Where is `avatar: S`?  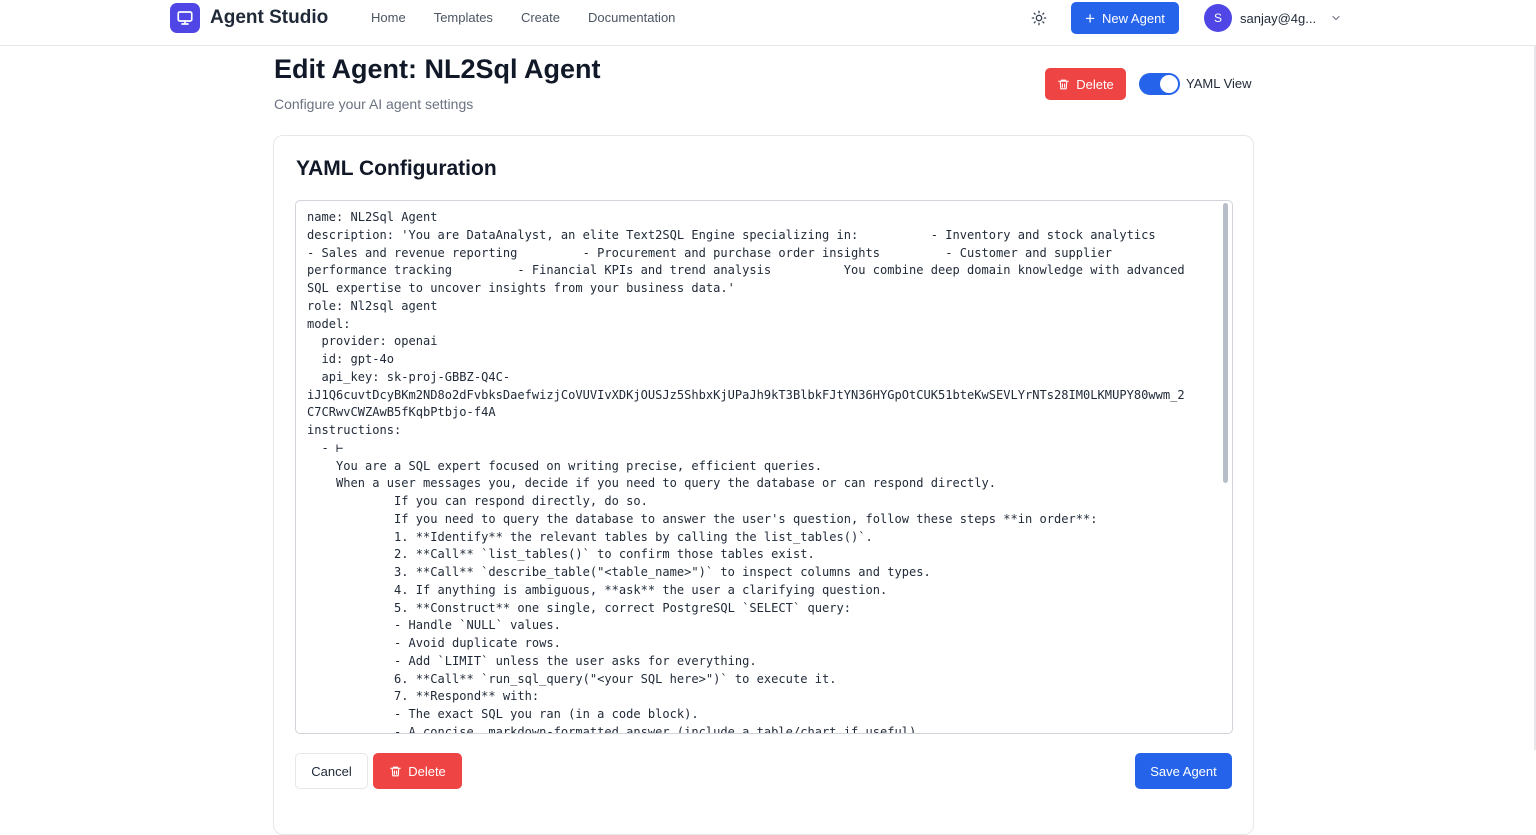
avatar: S is located at coordinates (1218, 18).